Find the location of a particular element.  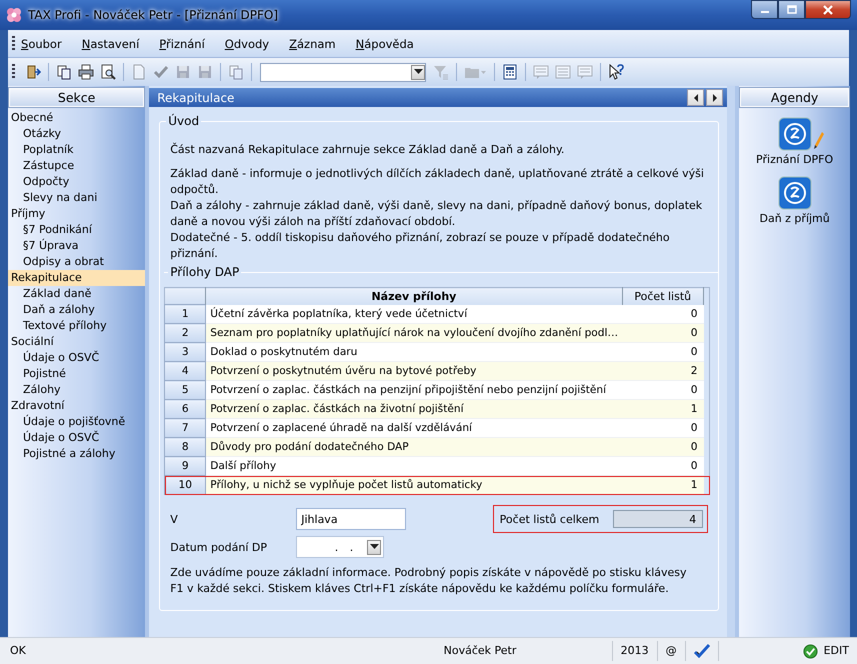

help-note: Zde uvádíme pouze základní informace. Podrobný popis získáte v nápovědě po stisku klávesy F1 v každé sekci. Stiskem kláves Ctrl+F1 získáte nápovědu ke každému políčku formuláře. is located at coordinates (429, 581).